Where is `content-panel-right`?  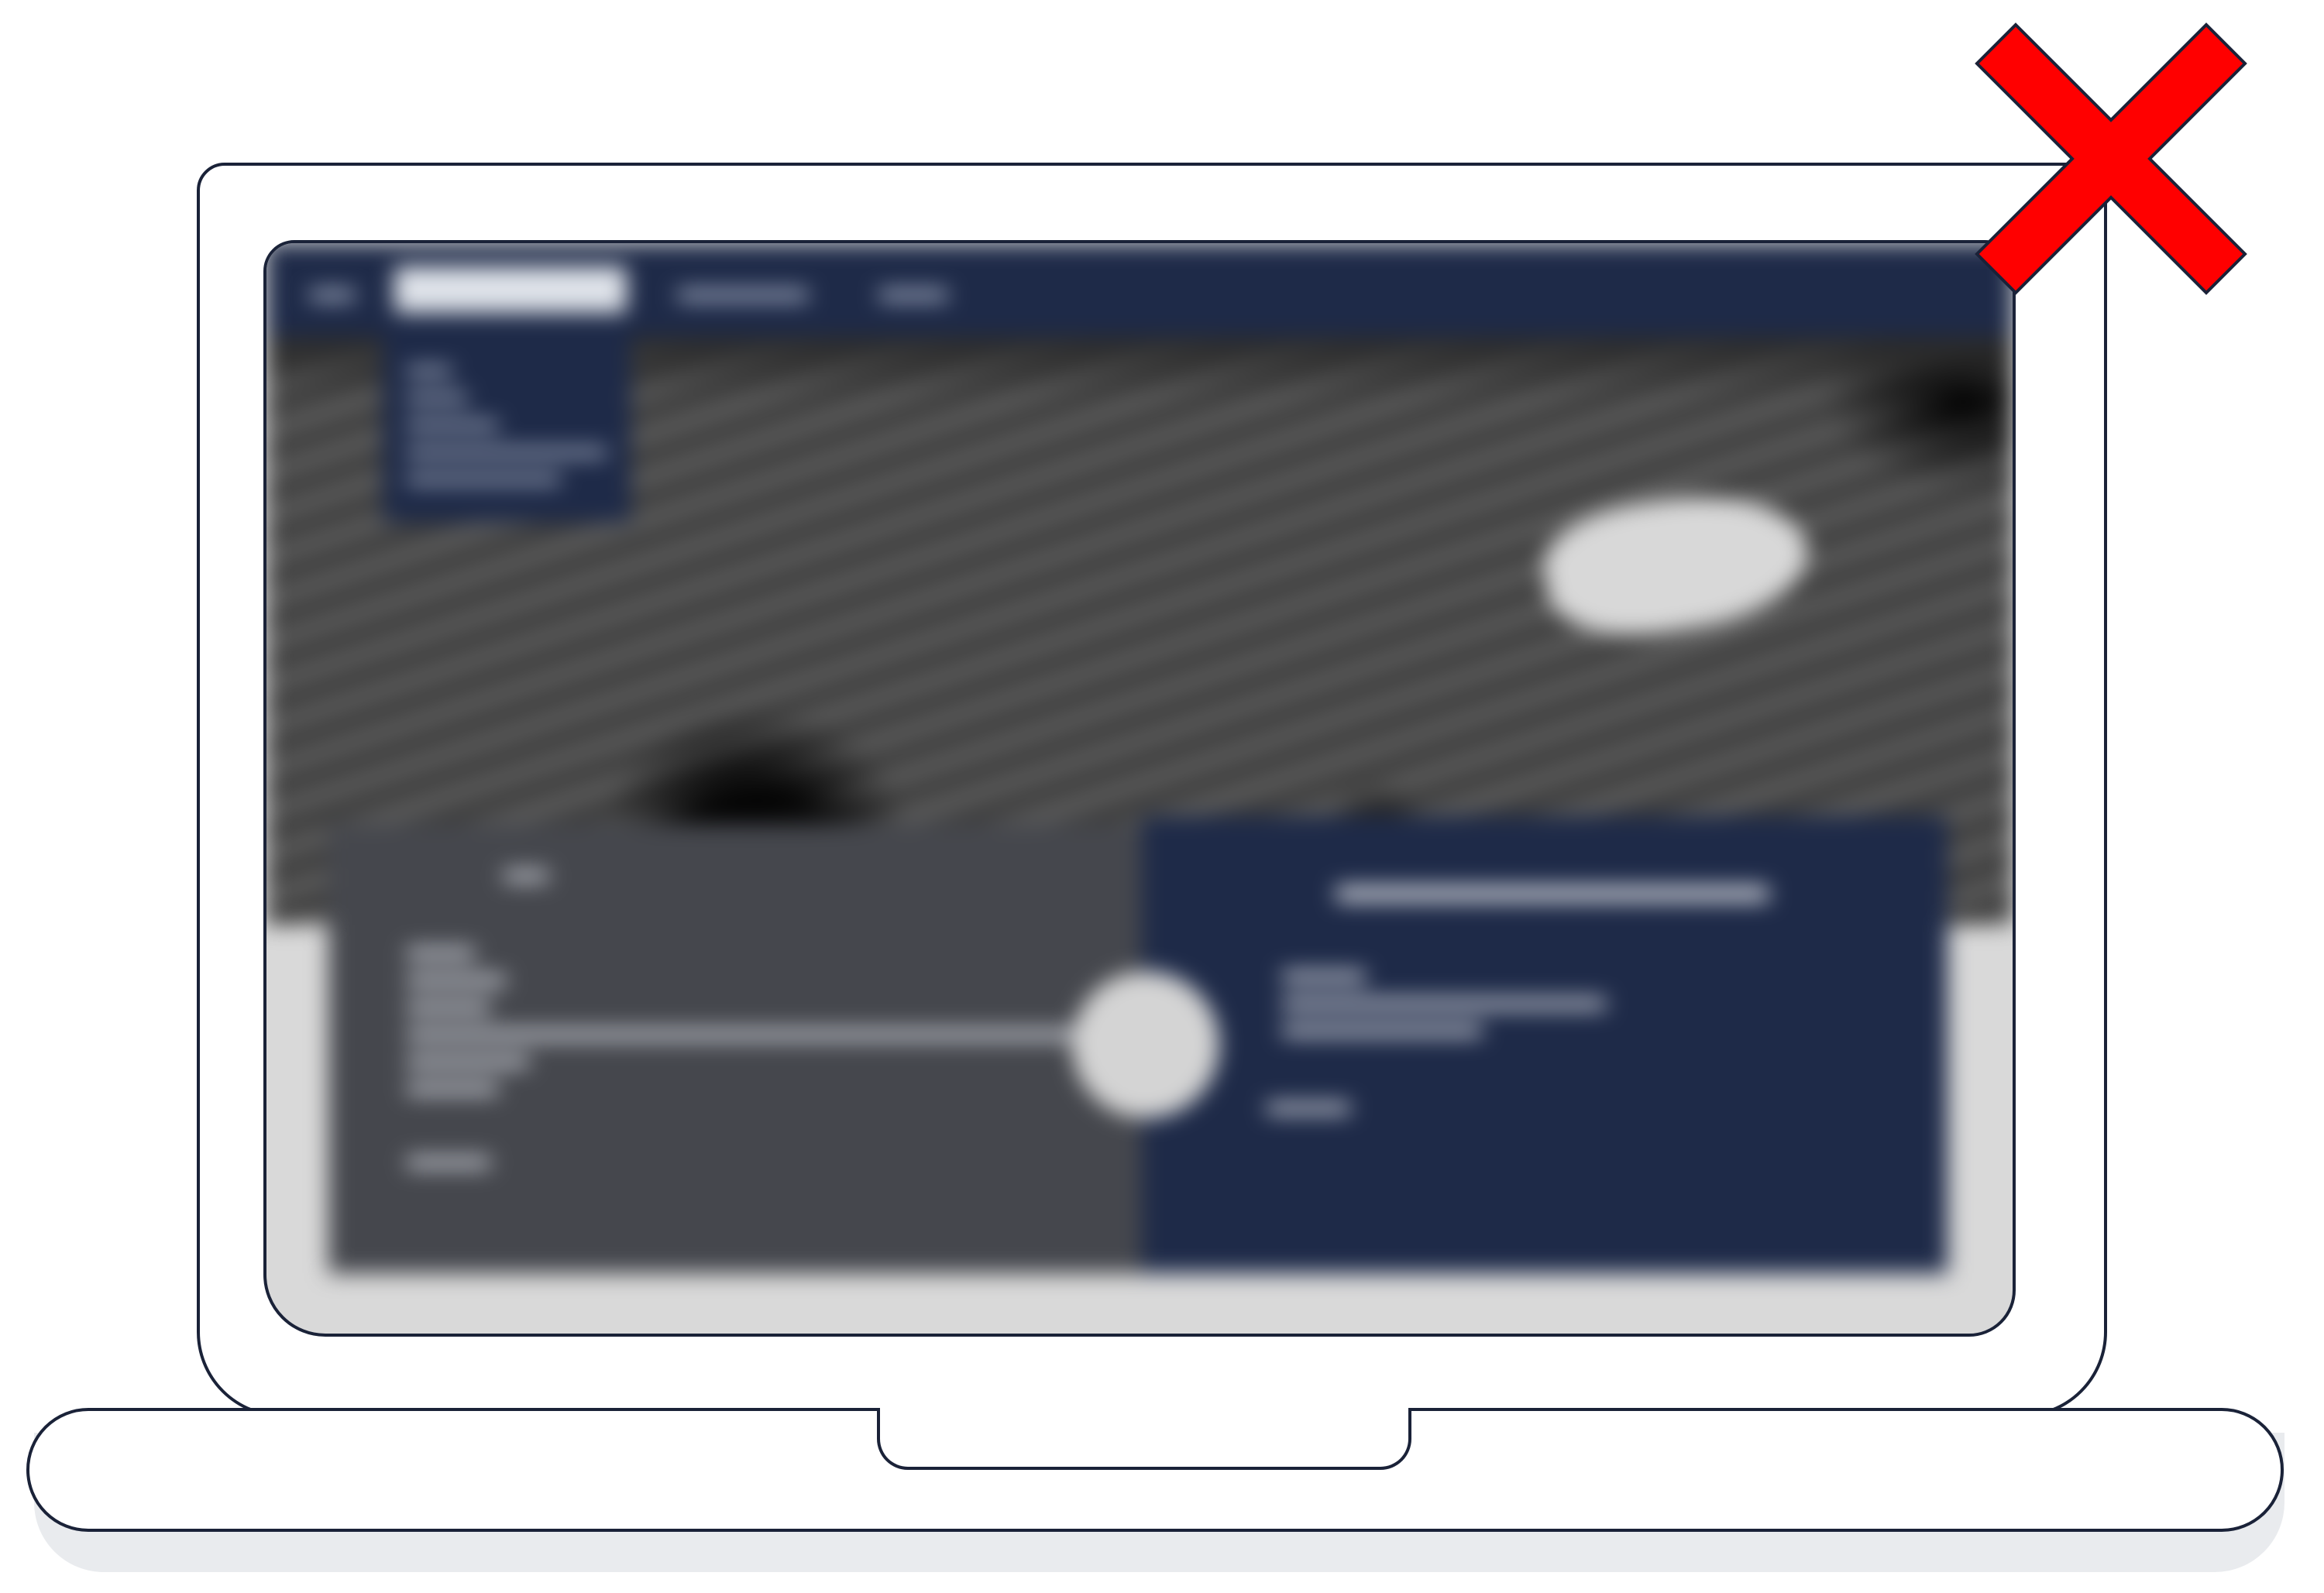 content-panel-right is located at coordinates (1545, 1044).